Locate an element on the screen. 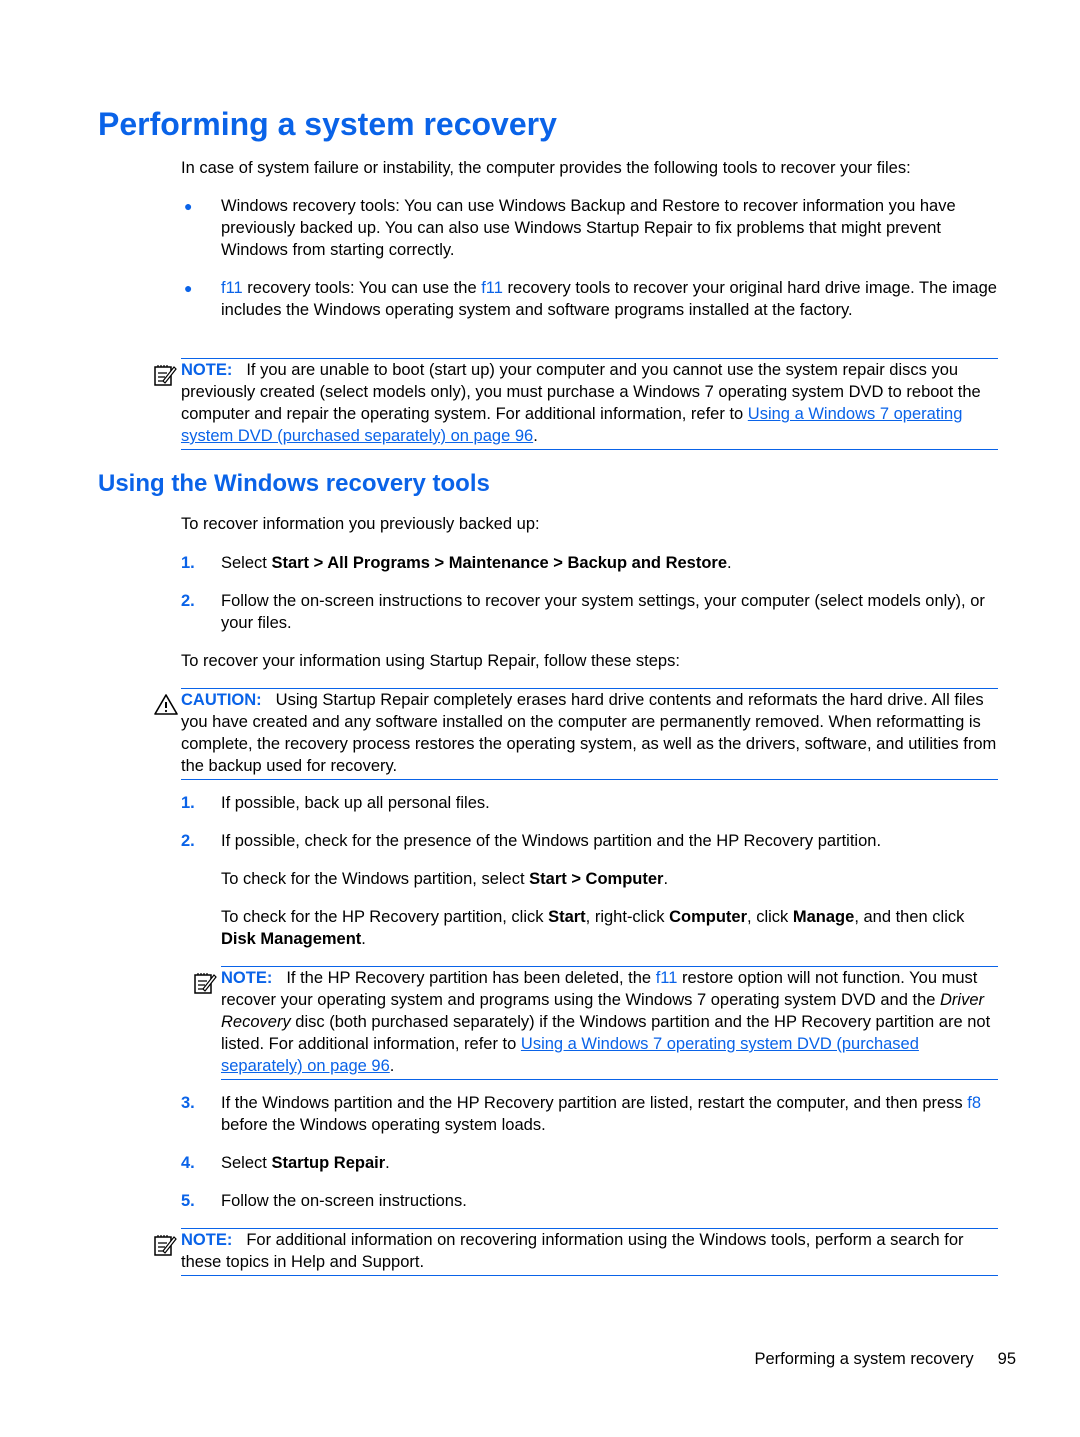 The image size is (1080, 1437). step-number: 4. is located at coordinates (188, 1163).